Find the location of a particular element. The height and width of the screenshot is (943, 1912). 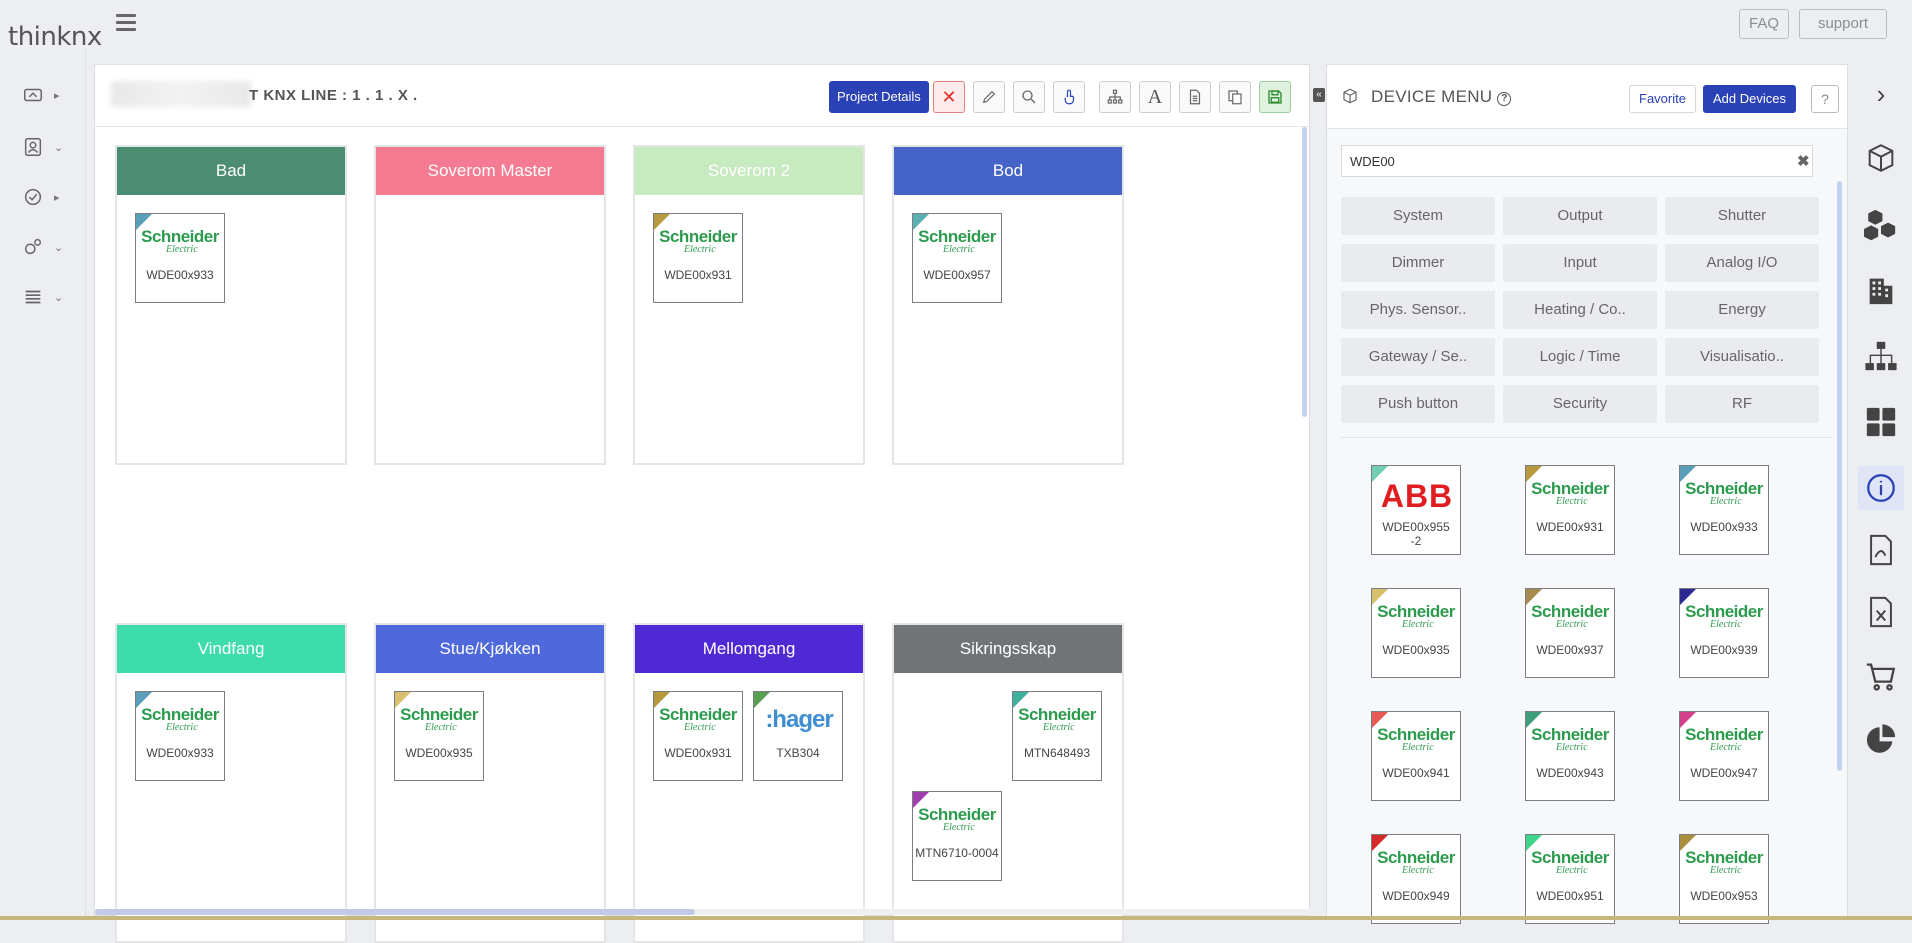

clear-search-icon: ✖ is located at coordinates (1803, 161).